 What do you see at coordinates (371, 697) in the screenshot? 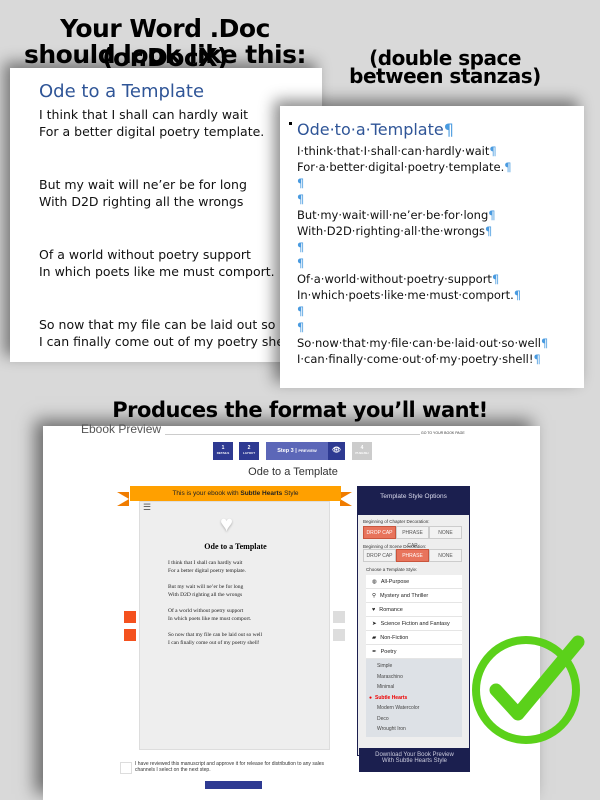
I see `selected-indicator-icon: ●` at bounding box center [371, 697].